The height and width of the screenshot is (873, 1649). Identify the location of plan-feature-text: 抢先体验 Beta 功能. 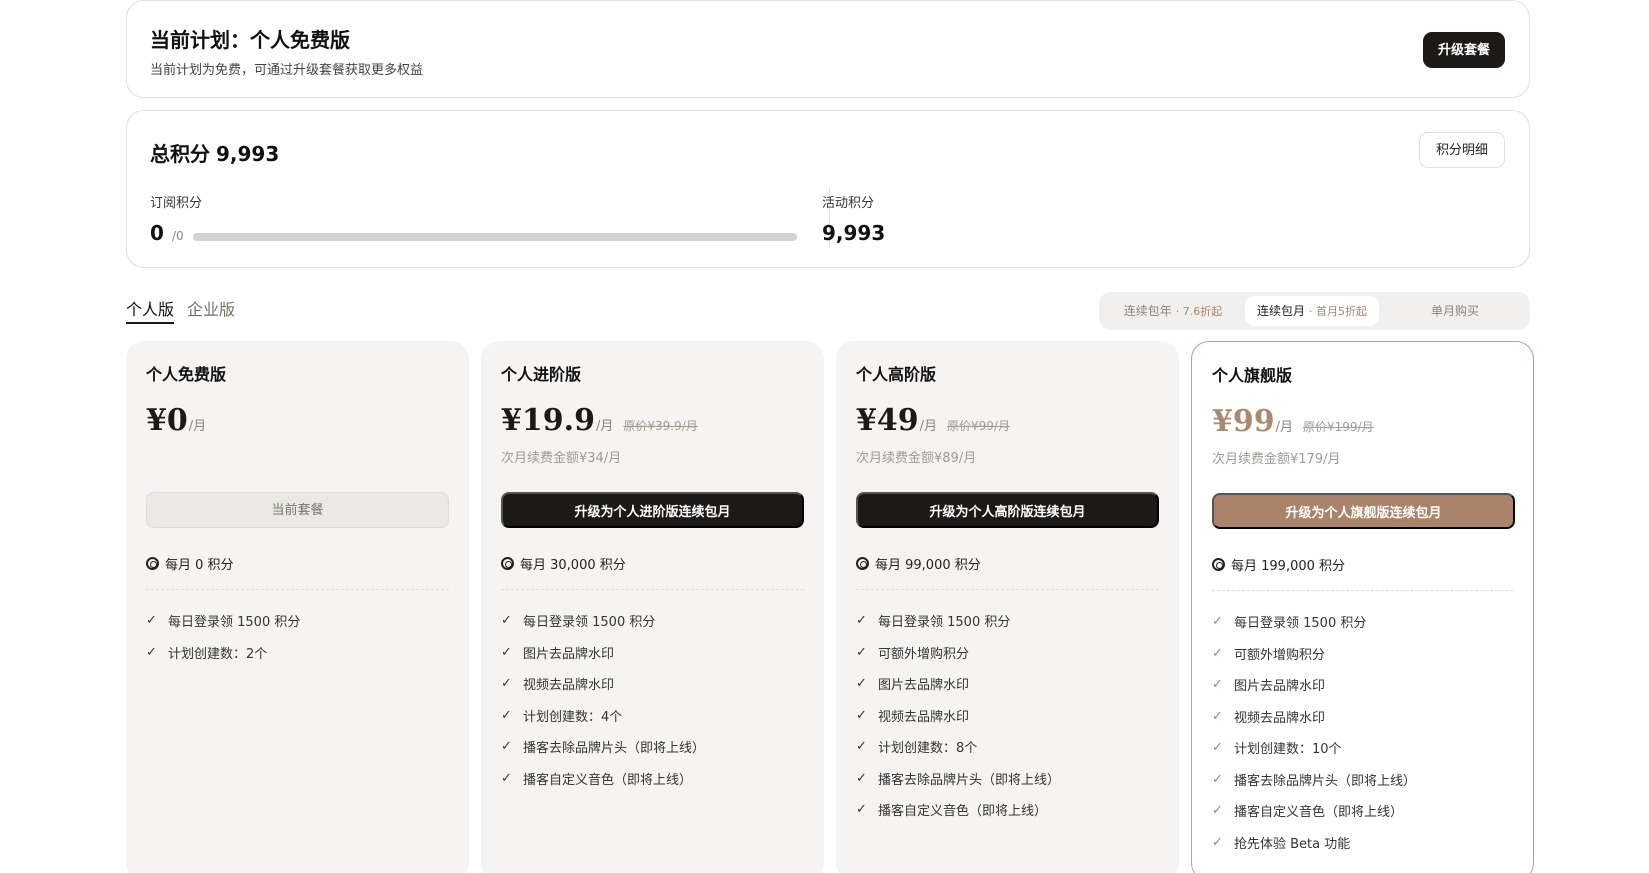
(1292, 844).